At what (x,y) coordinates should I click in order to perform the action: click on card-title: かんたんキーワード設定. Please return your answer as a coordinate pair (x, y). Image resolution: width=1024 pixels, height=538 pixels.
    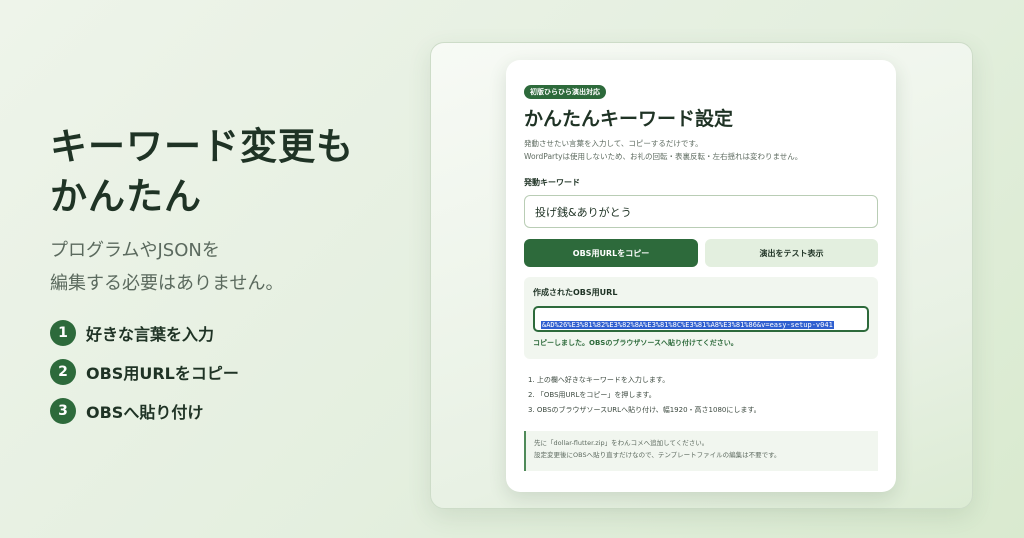
    Looking at the image, I should click on (629, 119).